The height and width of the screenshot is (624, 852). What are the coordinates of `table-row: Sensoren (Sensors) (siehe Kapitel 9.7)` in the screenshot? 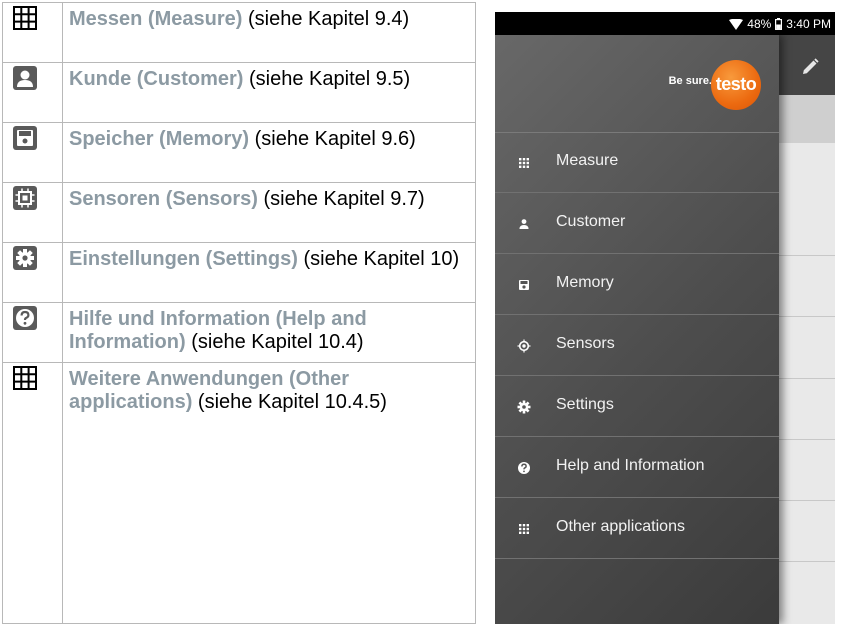 It's located at (239, 213).